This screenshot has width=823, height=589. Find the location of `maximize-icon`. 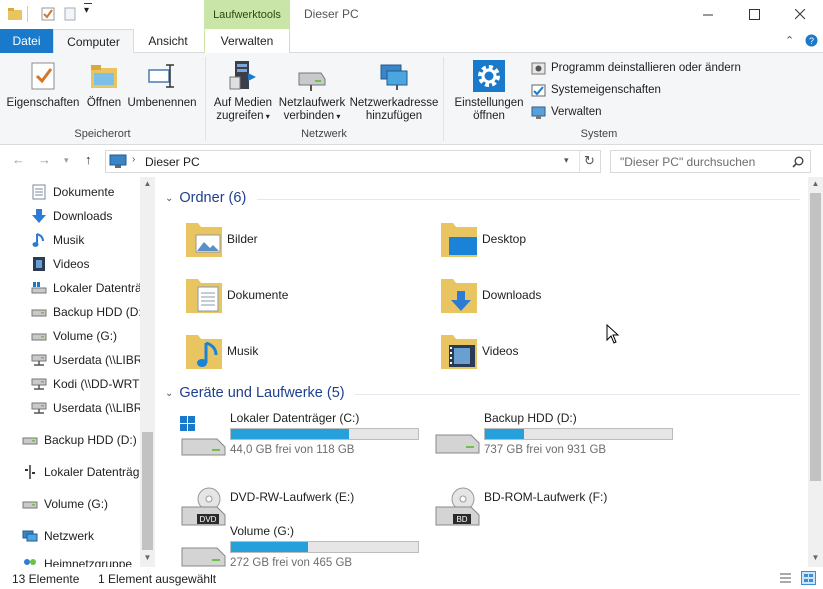

maximize-icon is located at coordinates (754, 14).